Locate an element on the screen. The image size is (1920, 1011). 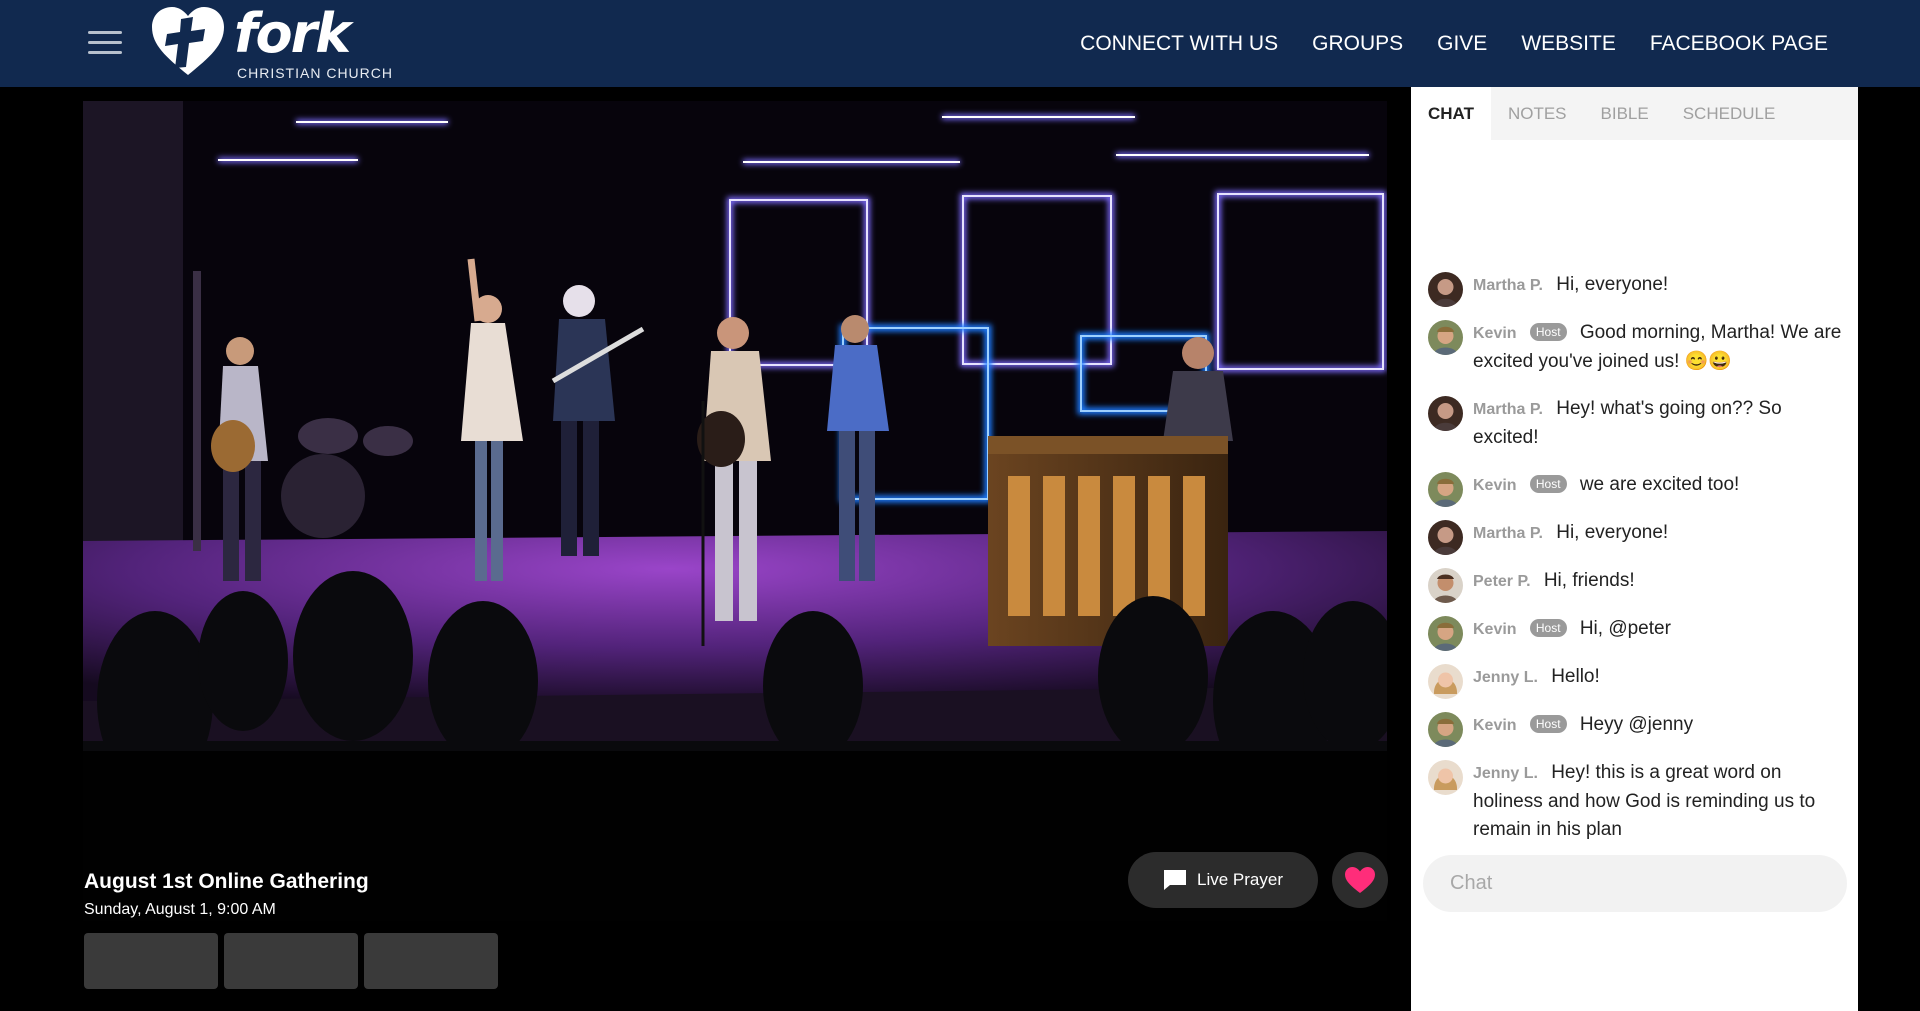
tab-chat: CHAT is located at coordinates (1451, 113).